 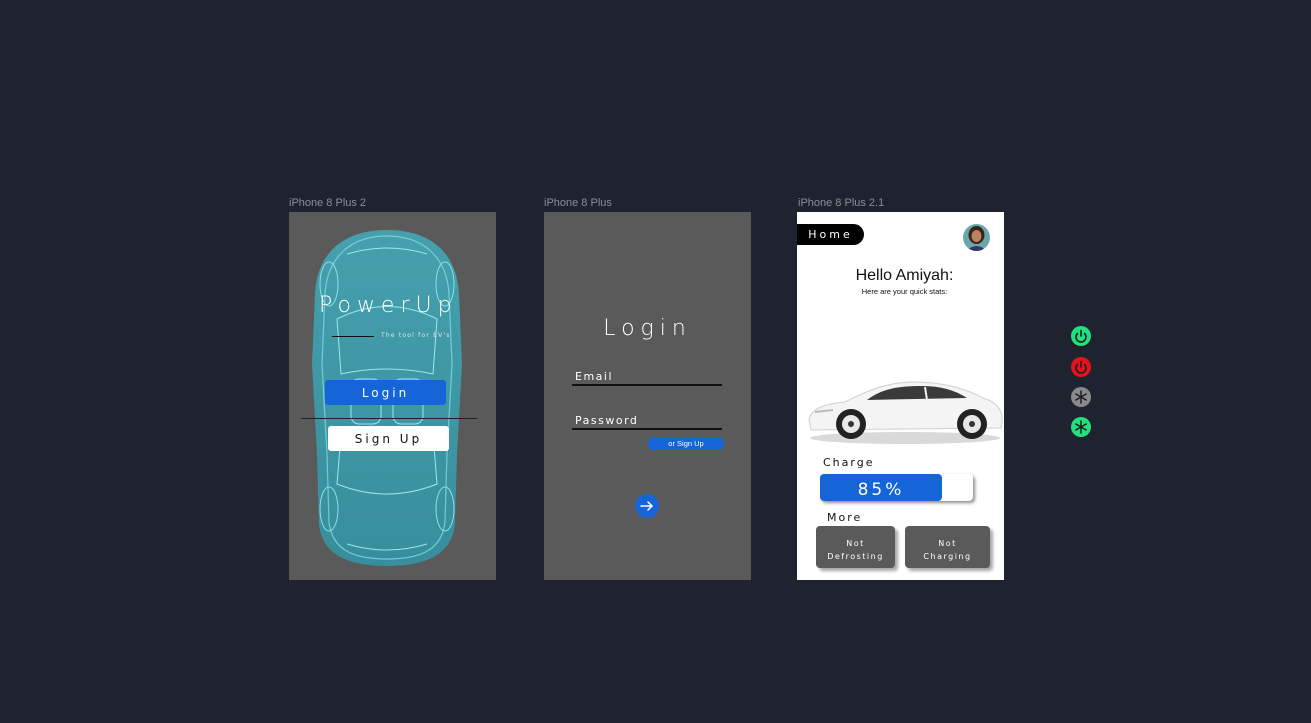 What do you see at coordinates (385, 392) in the screenshot?
I see `login-button: Login` at bounding box center [385, 392].